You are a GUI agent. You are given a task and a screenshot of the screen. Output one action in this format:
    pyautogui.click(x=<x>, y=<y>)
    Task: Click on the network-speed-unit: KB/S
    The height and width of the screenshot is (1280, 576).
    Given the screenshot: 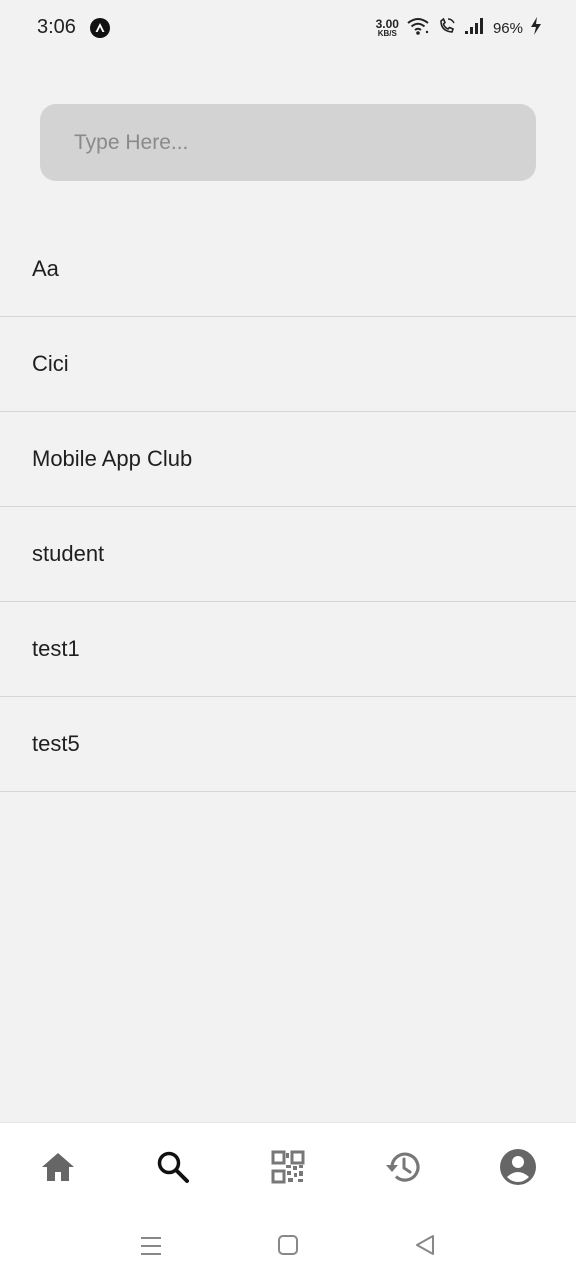 What is the action you would take?
    pyautogui.click(x=387, y=33)
    